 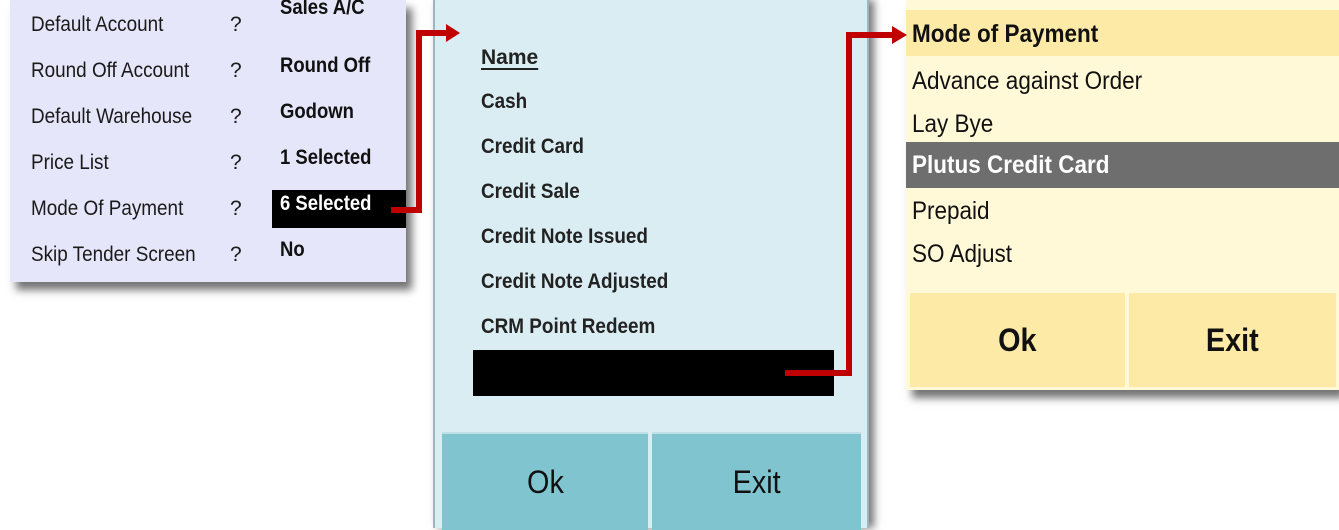 I want to click on list-item: Prepaid, so click(x=1122, y=211).